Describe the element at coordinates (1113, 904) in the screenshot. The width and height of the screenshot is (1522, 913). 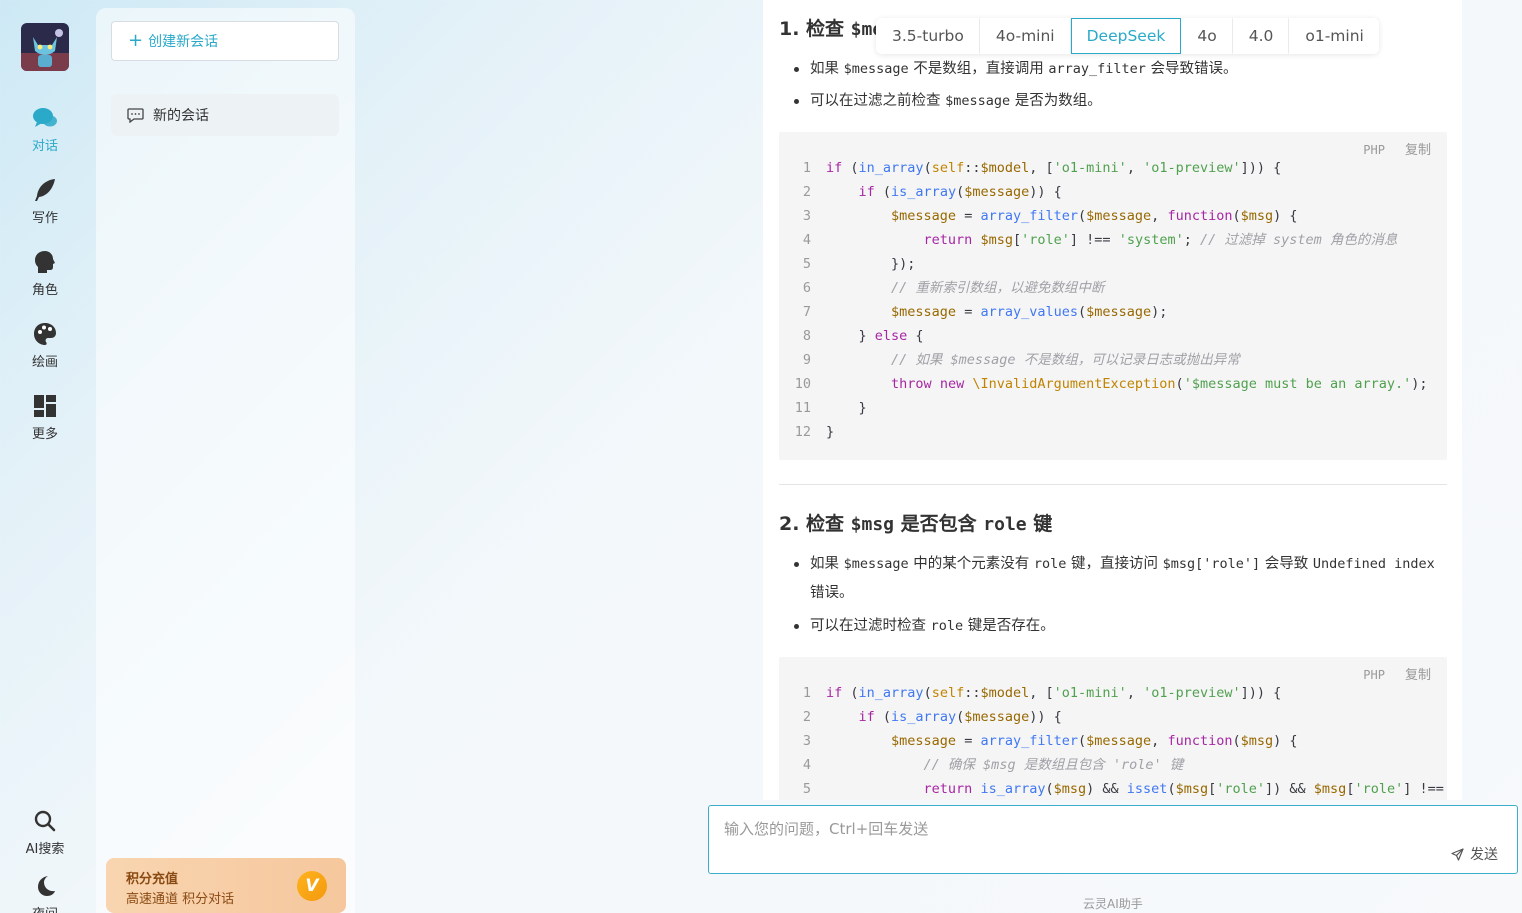
I see `footer-brand: 云灵AI助手` at that location.